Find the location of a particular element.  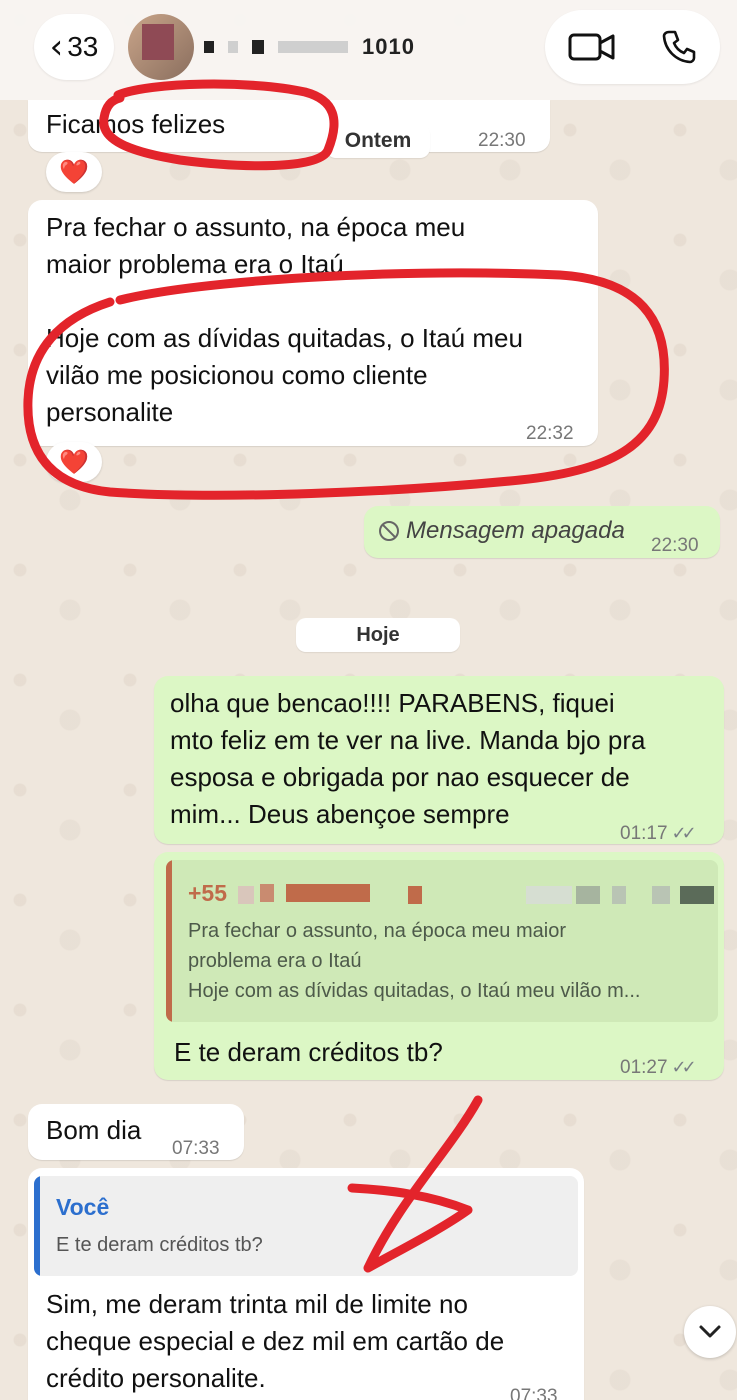

quote-author: +55 is located at coordinates (208, 893).